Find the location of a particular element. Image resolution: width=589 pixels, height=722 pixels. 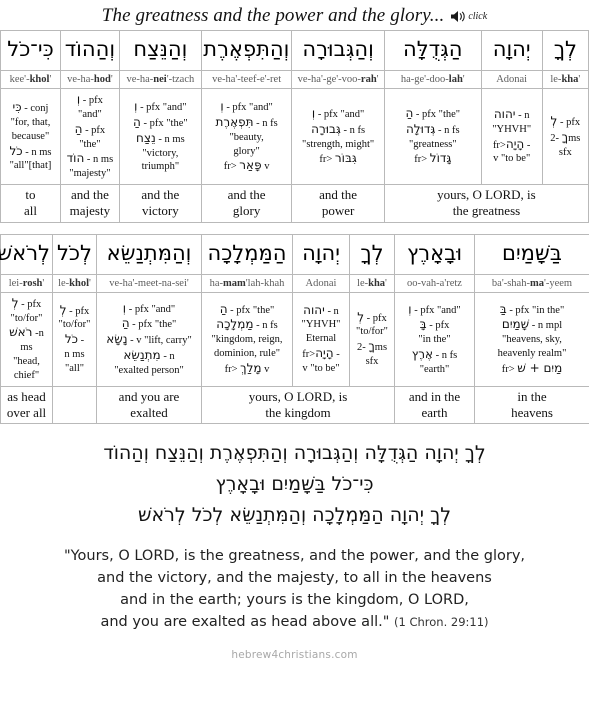

gloss-line: heavens is located at coordinates (532, 413).